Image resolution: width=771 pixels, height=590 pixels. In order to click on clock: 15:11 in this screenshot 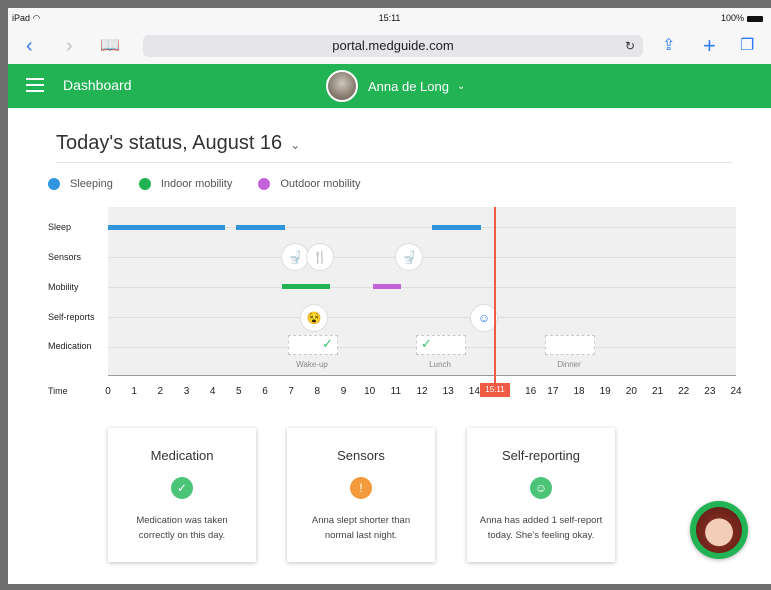, I will do `click(389, 18)`.